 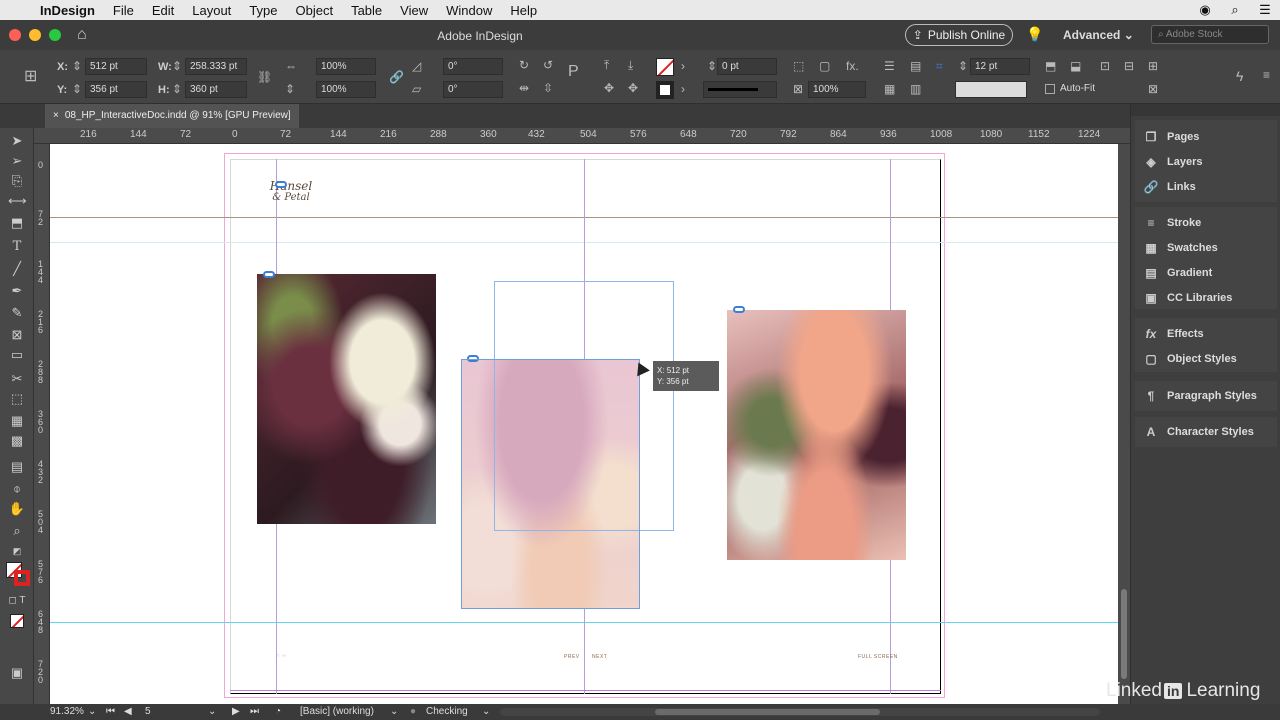 What do you see at coordinates (123, 10) in the screenshot?
I see `menu-file: File` at bounding box center [123, 10].